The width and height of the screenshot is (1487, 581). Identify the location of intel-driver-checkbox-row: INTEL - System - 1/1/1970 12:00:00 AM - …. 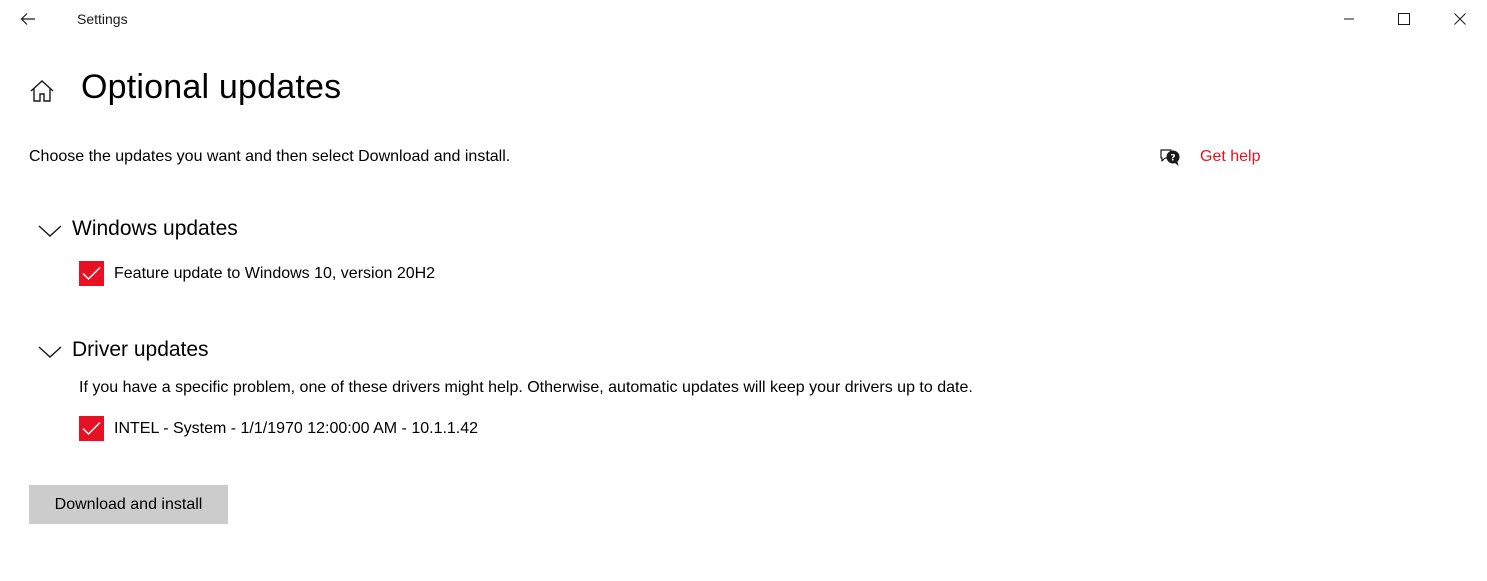
(278, 428).